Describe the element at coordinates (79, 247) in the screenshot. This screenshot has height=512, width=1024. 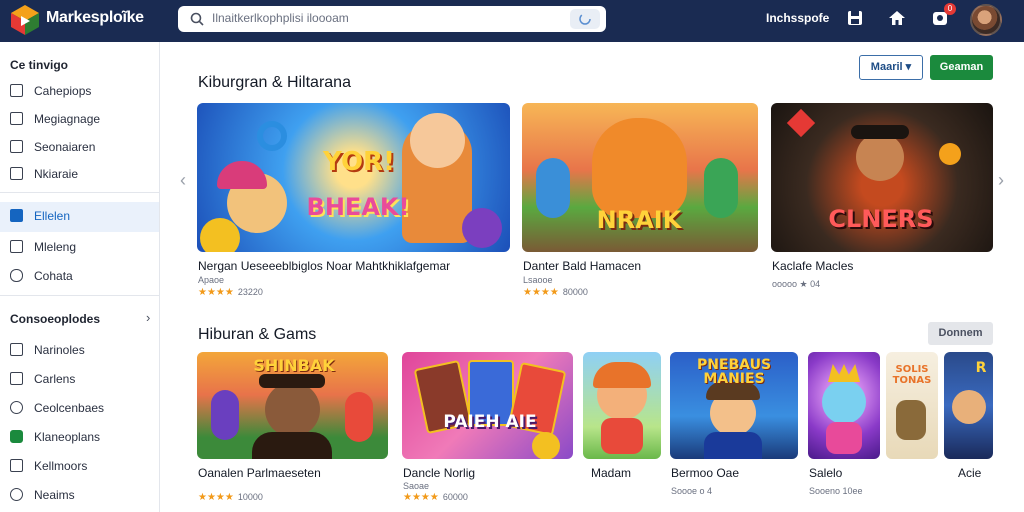
I see `sidebar-item: Mleleng` at that location.